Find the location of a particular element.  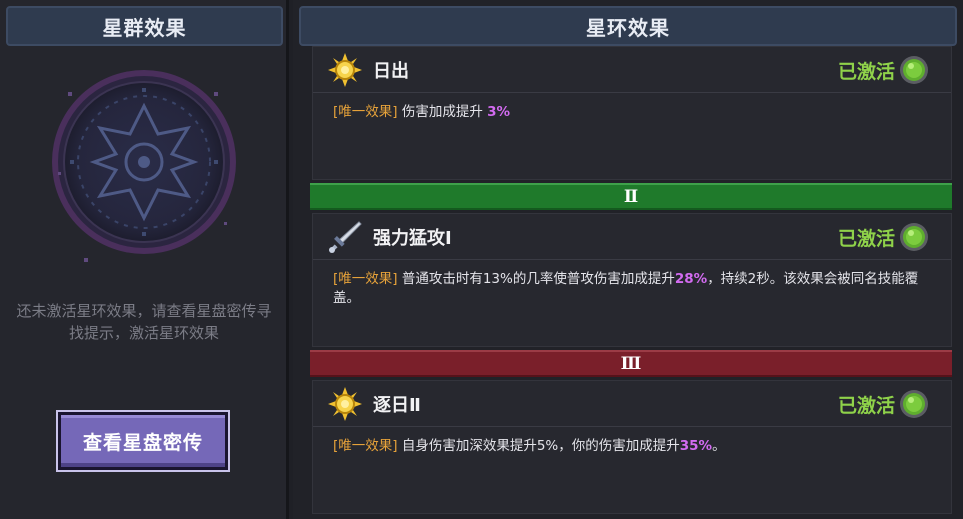

effect-highlight-value: 28% is located at coordinates (691, 279).